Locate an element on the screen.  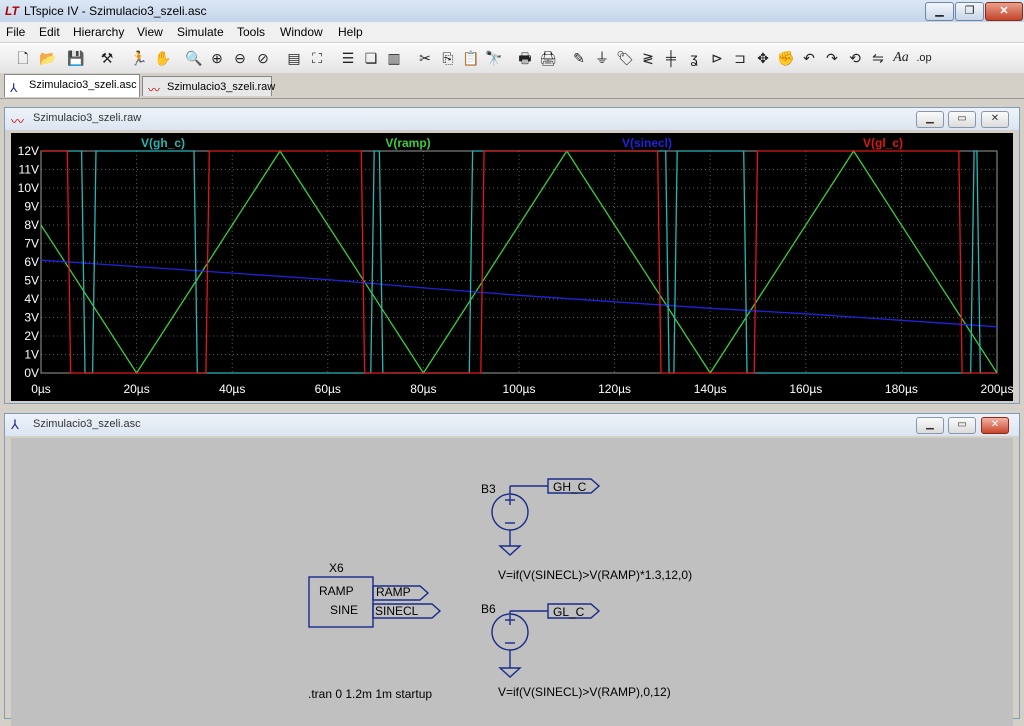
tab-waveform: 〰 Szimulacio3_szeli.raw is located at coordinates (208, 86).